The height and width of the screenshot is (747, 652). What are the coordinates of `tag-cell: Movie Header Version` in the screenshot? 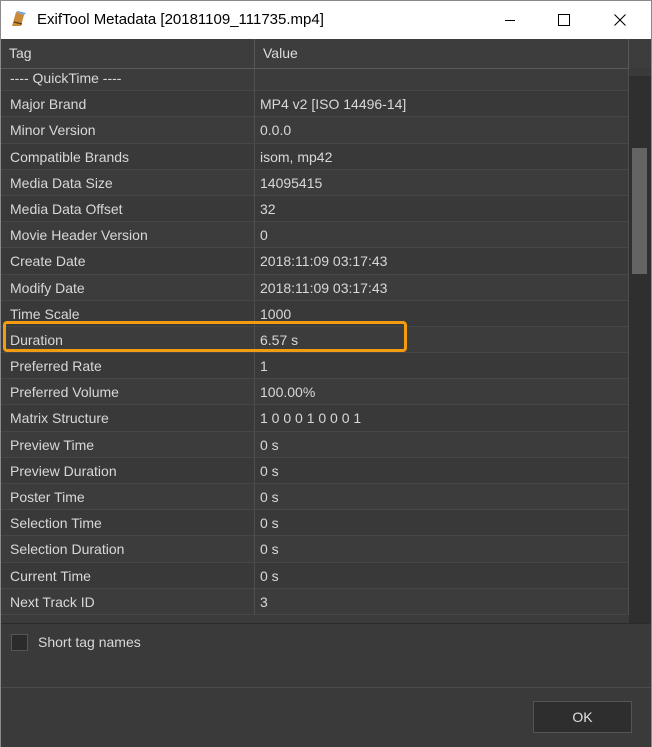 It's located at (128, 235).